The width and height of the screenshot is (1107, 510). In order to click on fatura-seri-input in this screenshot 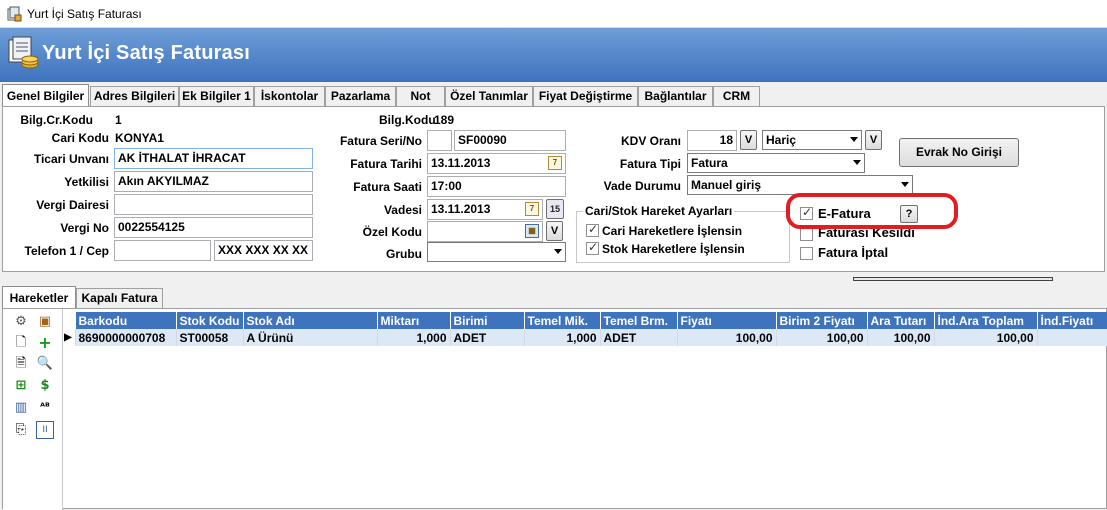, I will do `click(439, 140)`.